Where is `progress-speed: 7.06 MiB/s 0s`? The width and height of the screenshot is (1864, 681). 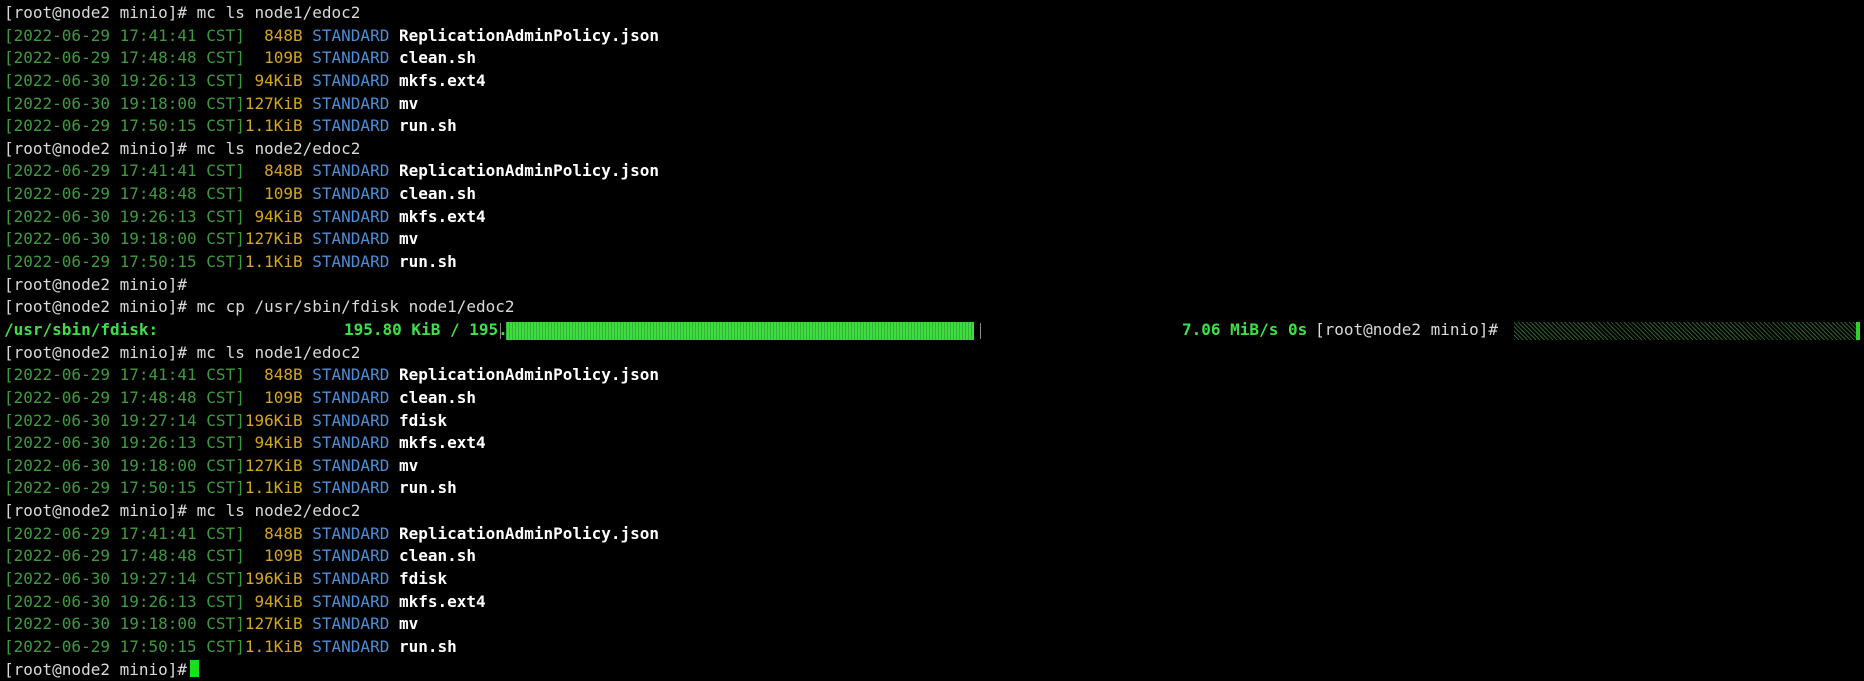 progress-speed: 7.06 MiB/s 0s is located at coordinates (1245, 329).